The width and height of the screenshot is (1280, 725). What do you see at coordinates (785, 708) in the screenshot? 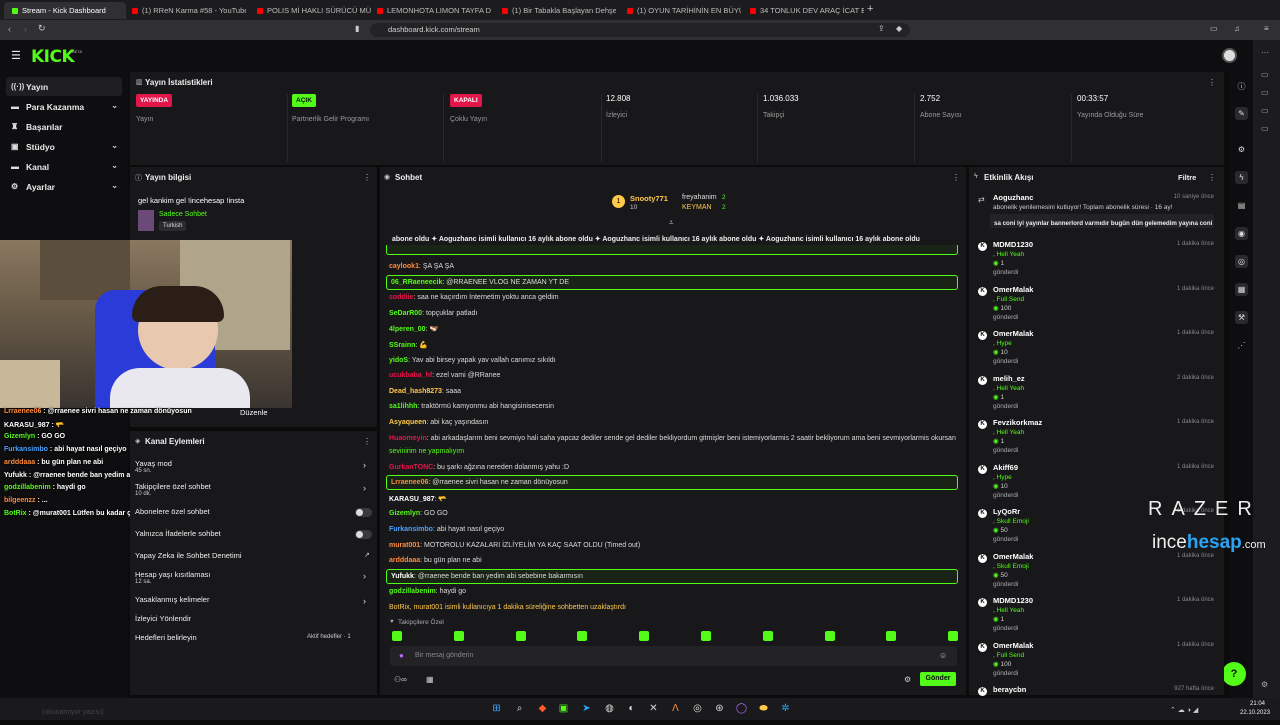
I see `app-icon: ✲` at bounding box center [785, 708].